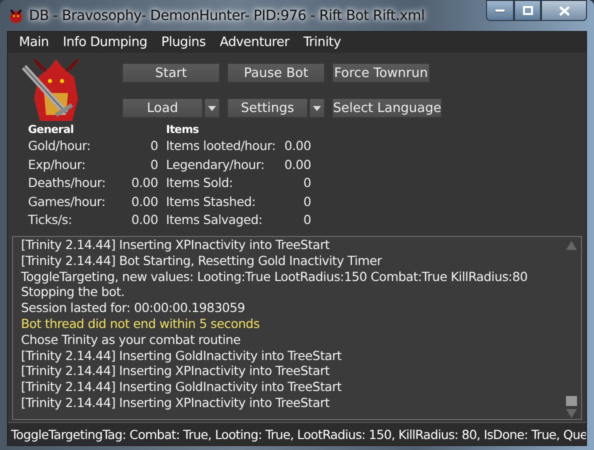 This screenshot has width=594, height=450. Describe the element at coordinates (16, 16) in the screenshot. I see `demon-app-icon` at that location.